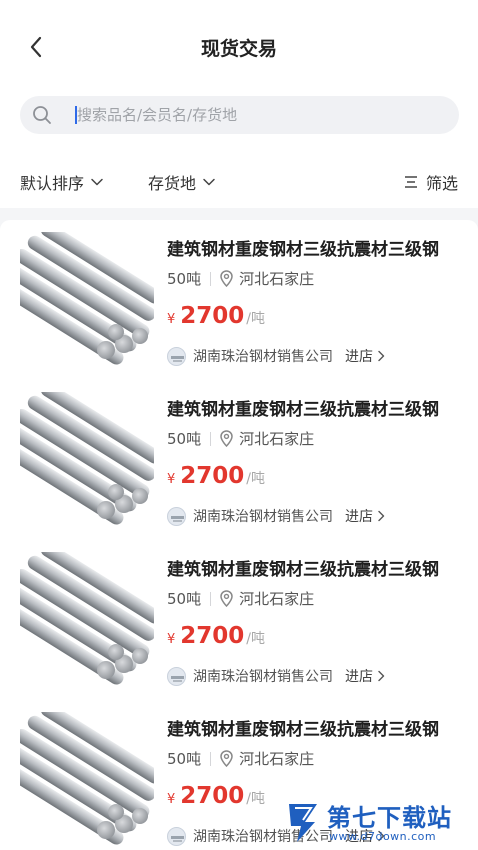  I want to click on nav-bar: 现货交易, so click(239, 47).